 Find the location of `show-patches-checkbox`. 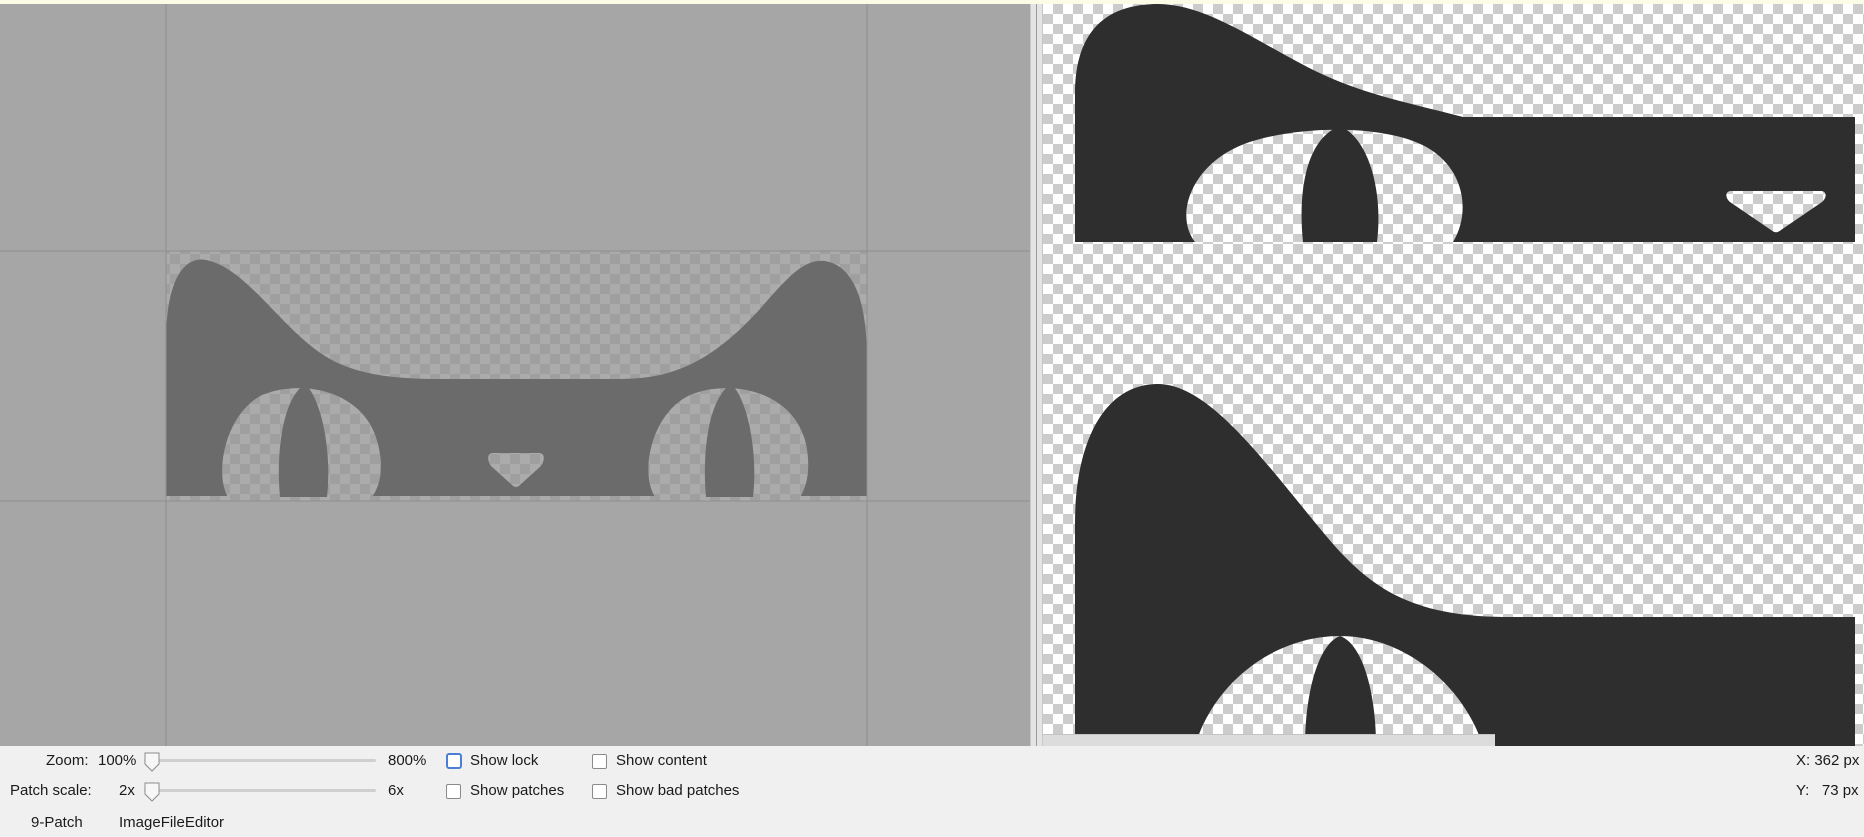

show-patches-checkbox is located at coordinates (453, 791).